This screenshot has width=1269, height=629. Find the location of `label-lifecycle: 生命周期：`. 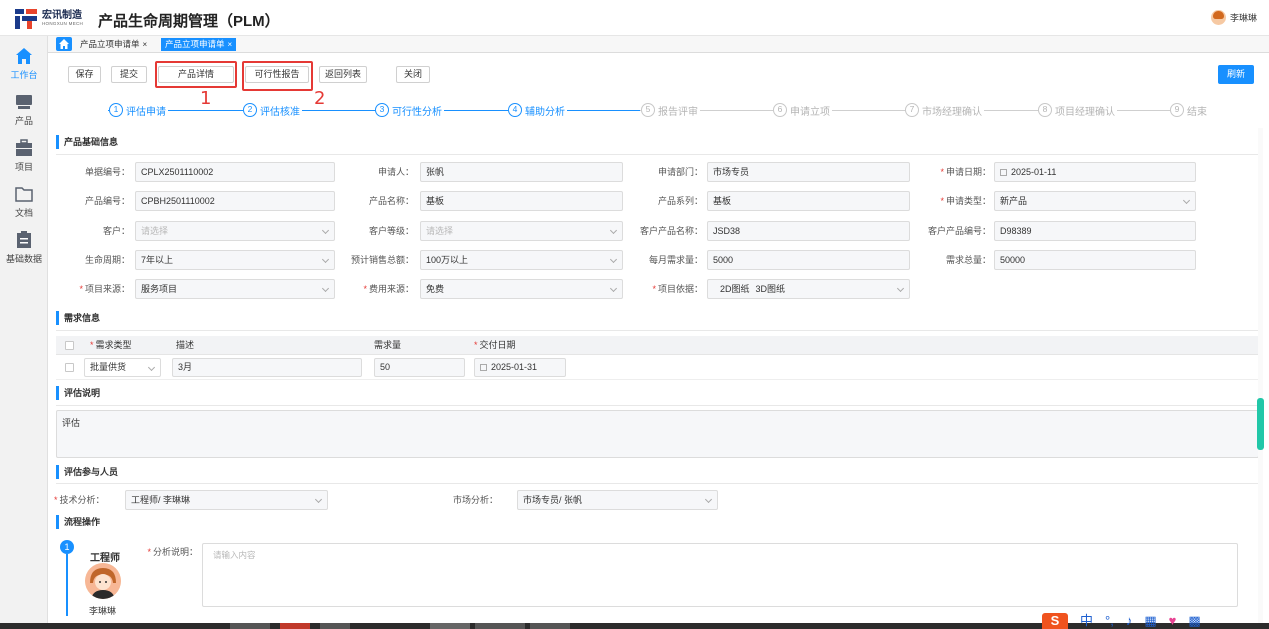

label-lifecycle: 生命周期： is located at coordinates (107, 260).